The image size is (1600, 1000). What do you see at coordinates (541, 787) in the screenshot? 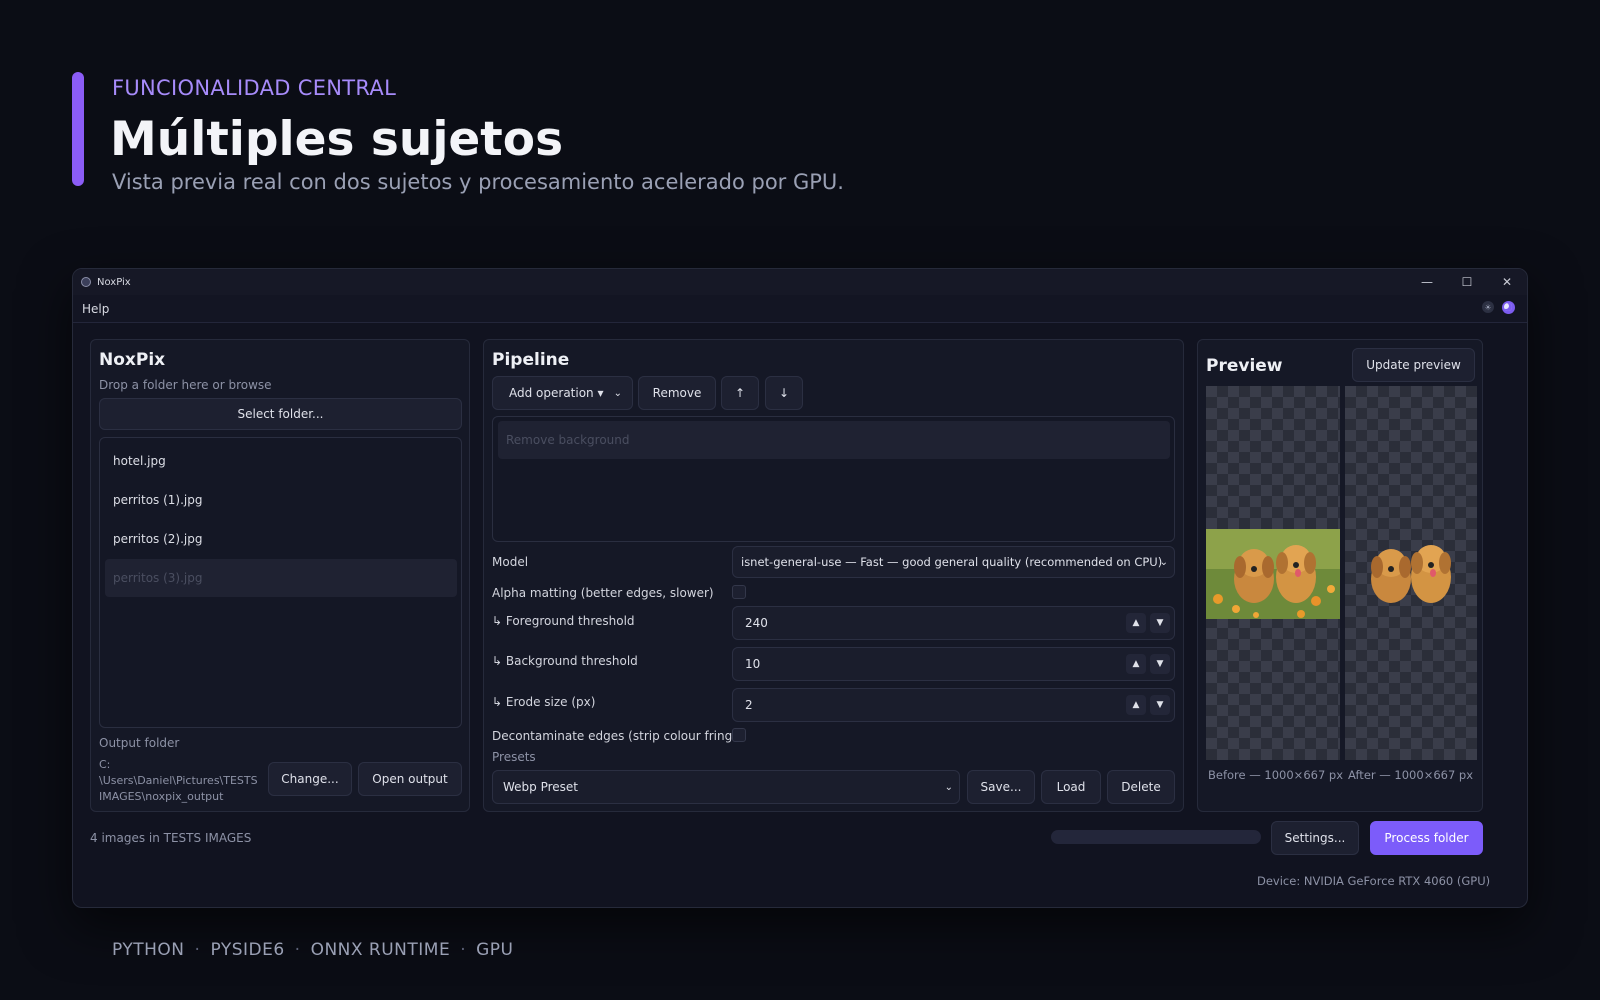
I see `preset-select-value: Webp Preset` at bounding box center [541, 787].